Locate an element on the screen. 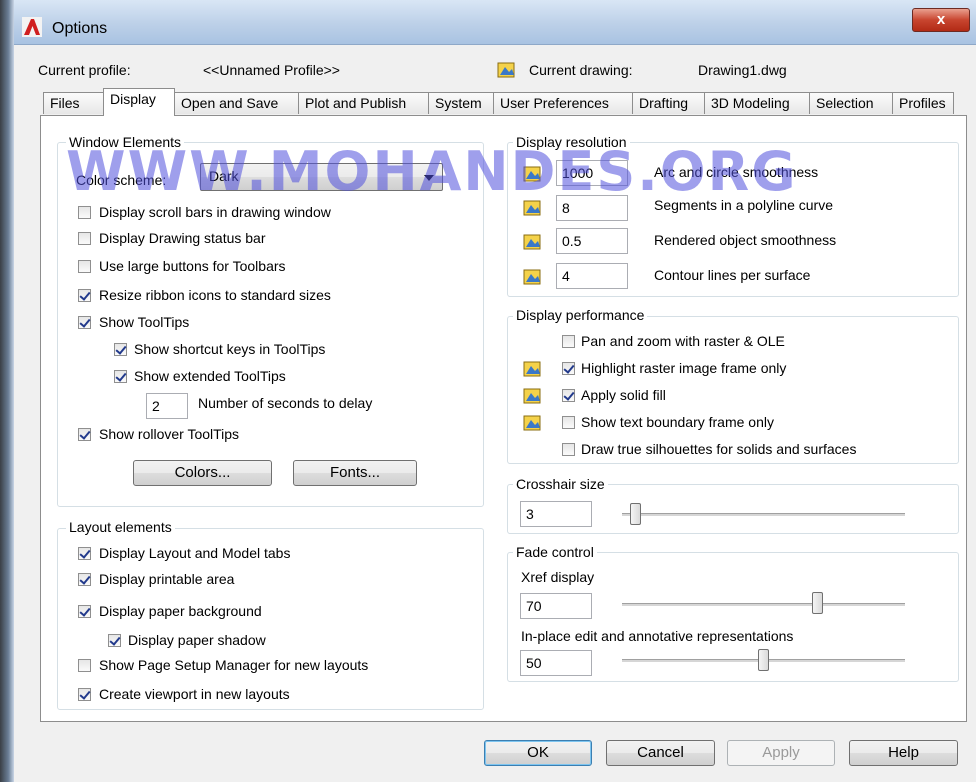  crosshair-size-title: Crosshair size is located at coordinates (560, 484).